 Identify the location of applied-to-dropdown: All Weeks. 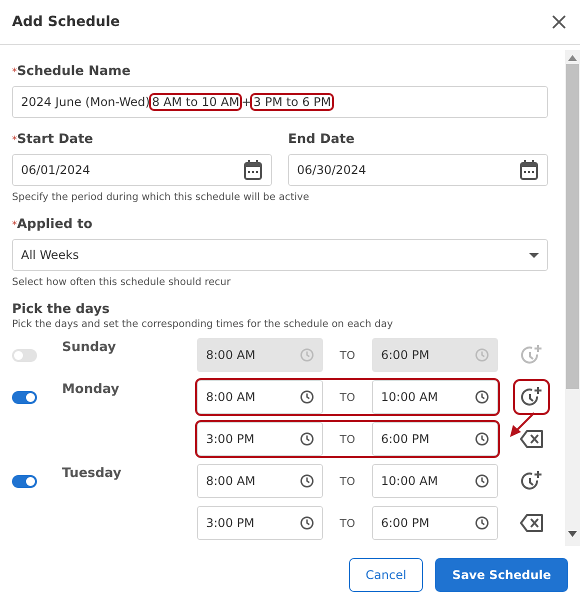
(280, 255).